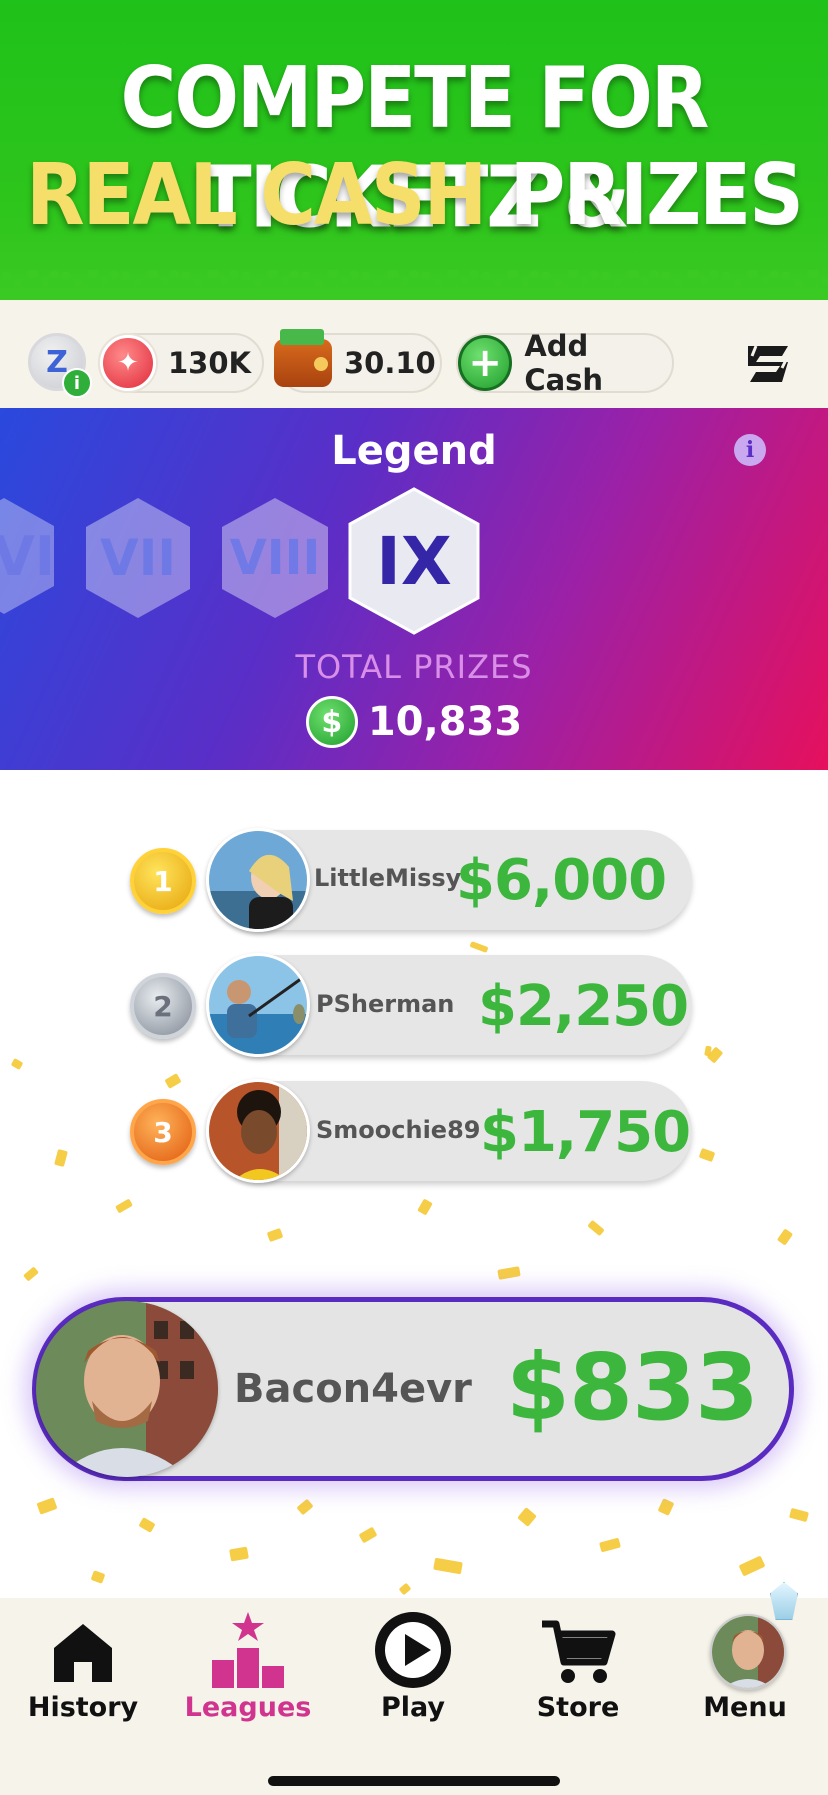  I want to click on avatar-littlemissy, so click(258, 880).